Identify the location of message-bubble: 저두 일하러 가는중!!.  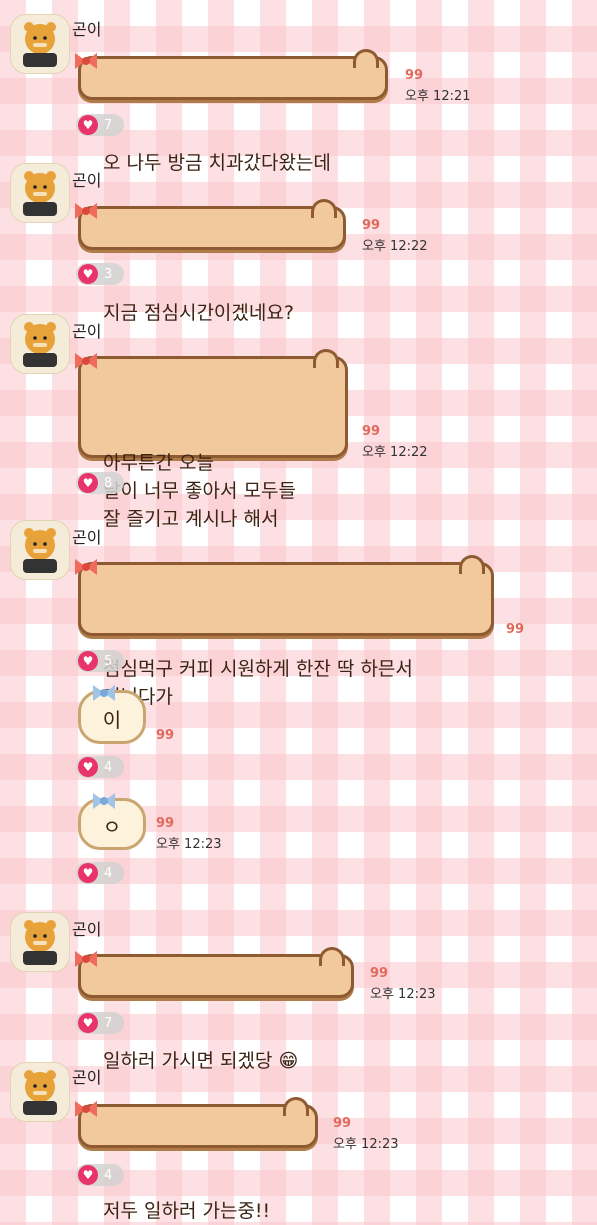
(196, 1159).